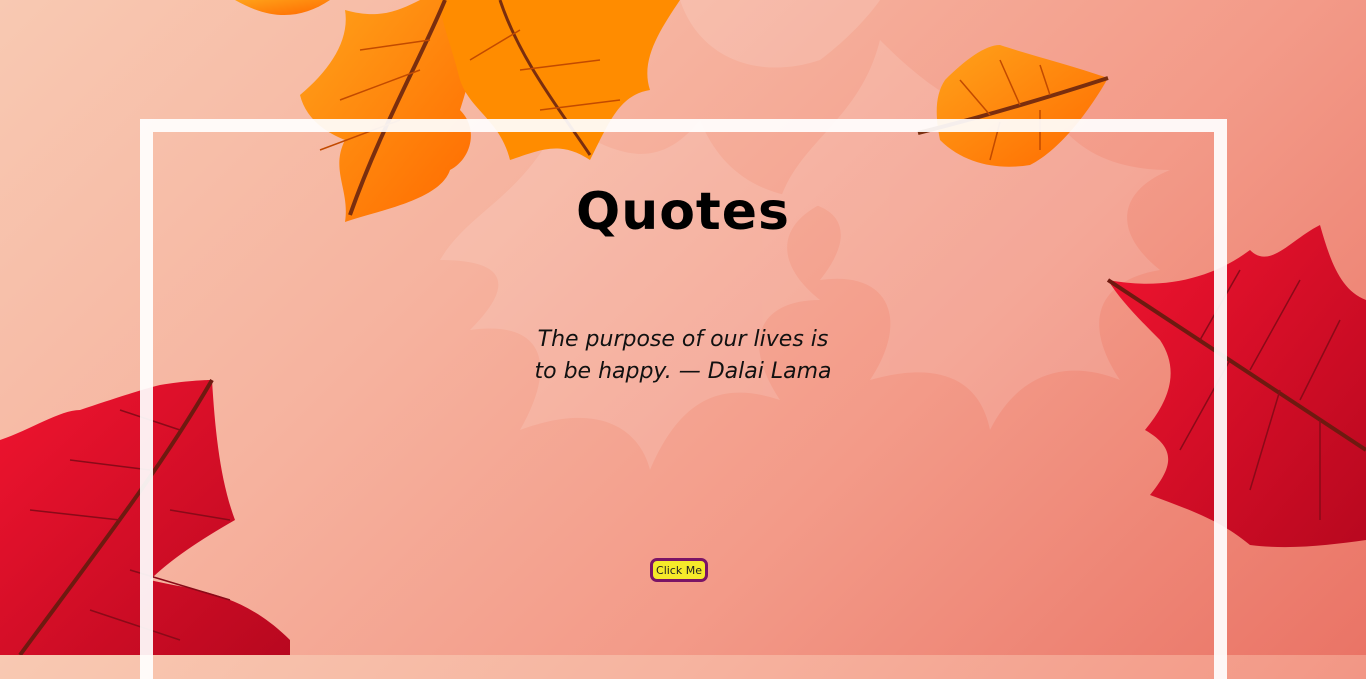  Describe the element at coordinates (679, 570) in the screenshot. I see `click-me-button: Click Me` at that location.